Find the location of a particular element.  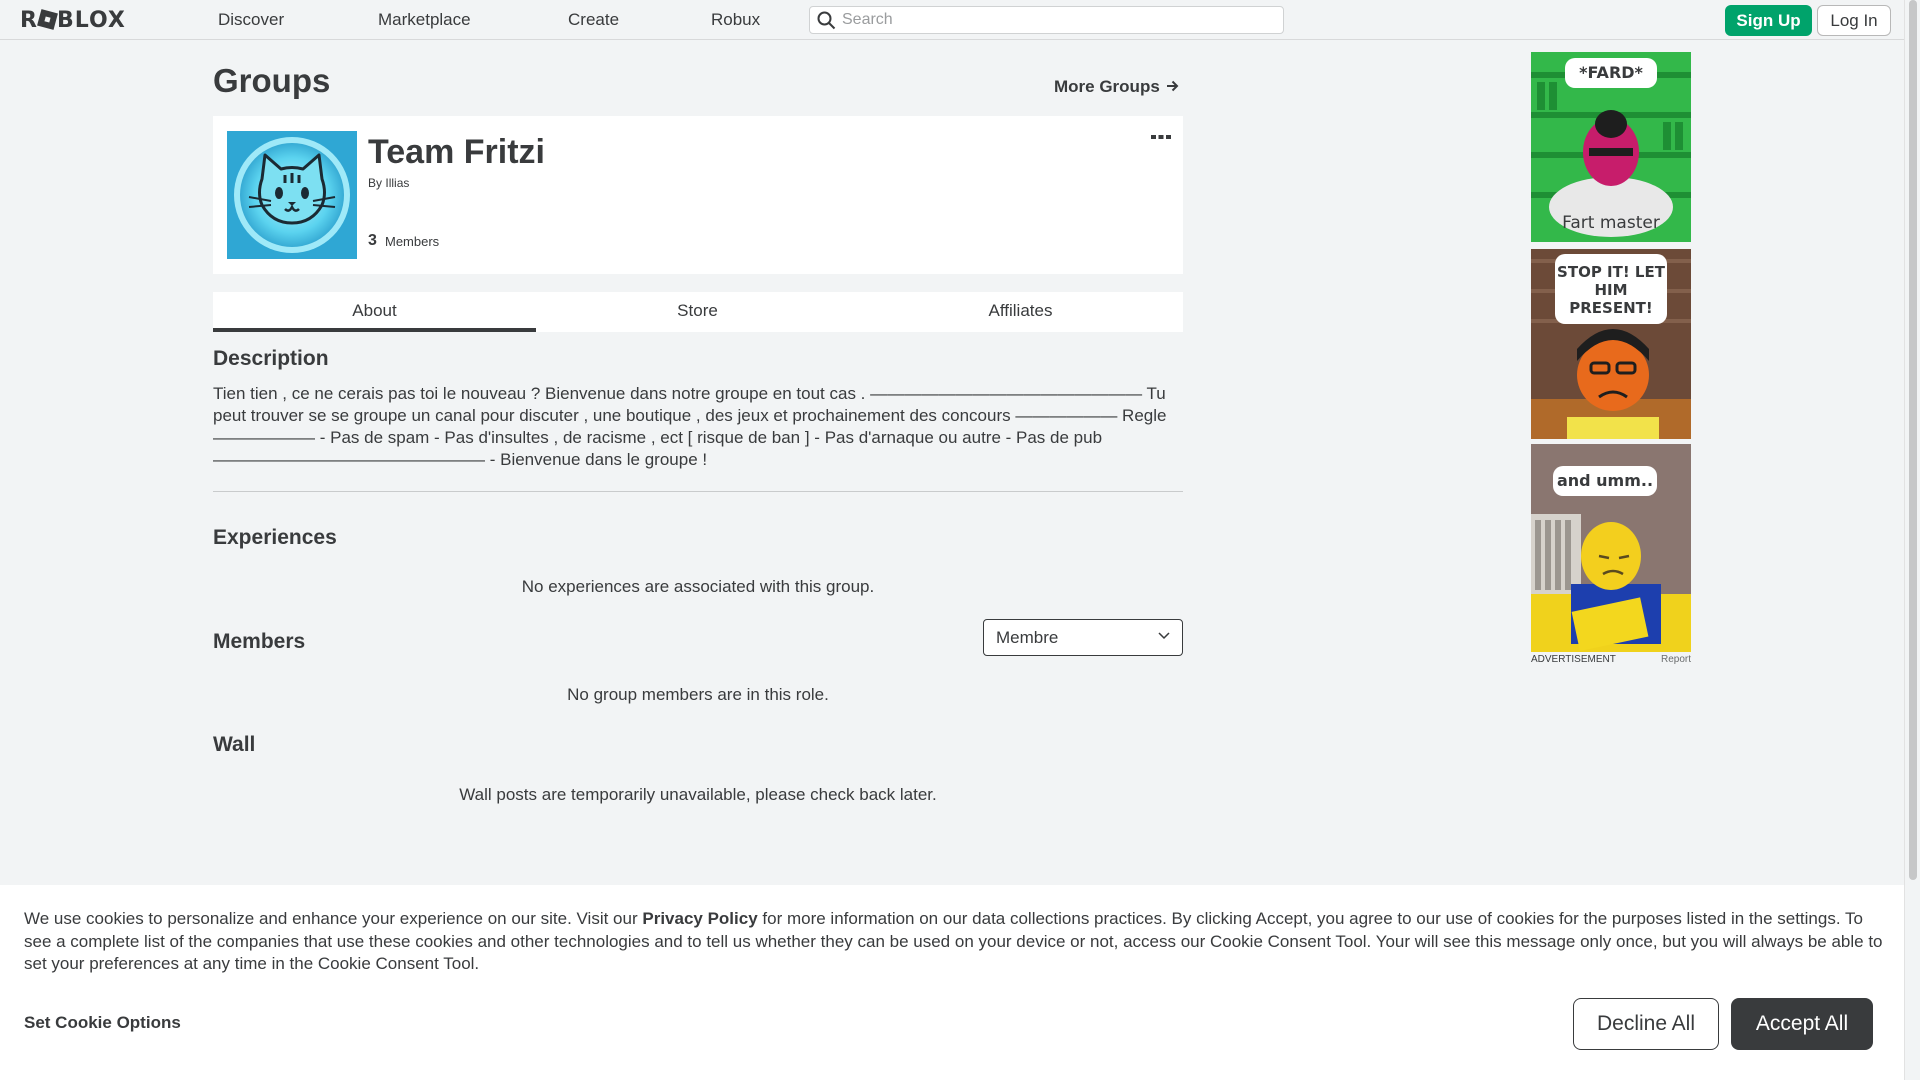

page-scrollbar is located at coordinates (1912, 540).